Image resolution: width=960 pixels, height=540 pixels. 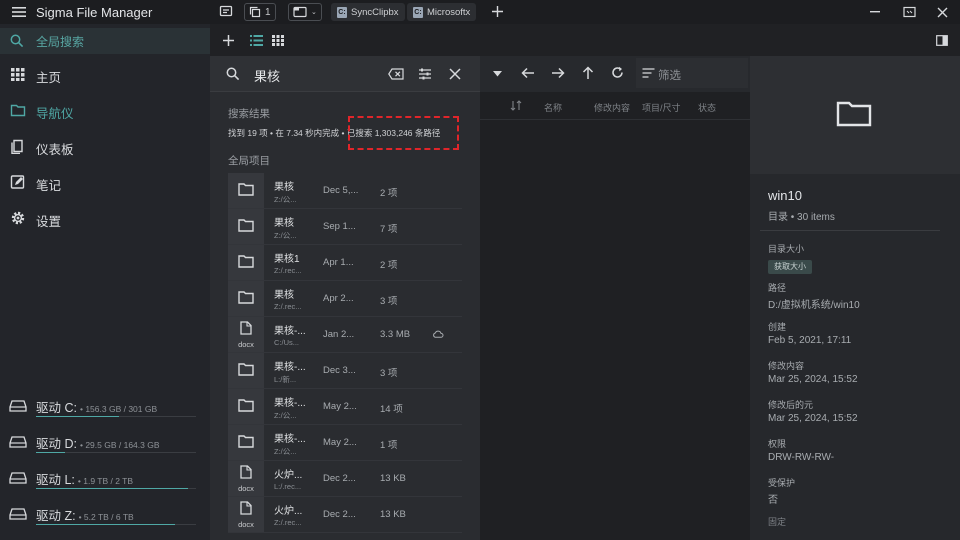 I want to click on sidebar-item-dashboard: 仪表板, so click(x=105, y=146).